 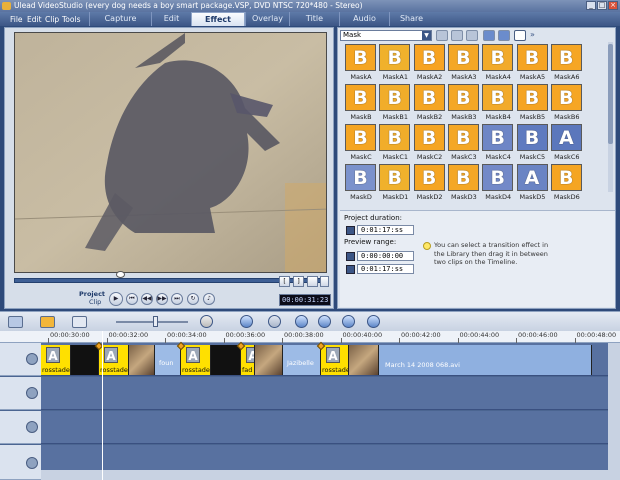 I want to click on project-duration-field: 0:01:17:ss, so click(x=385, y=230).